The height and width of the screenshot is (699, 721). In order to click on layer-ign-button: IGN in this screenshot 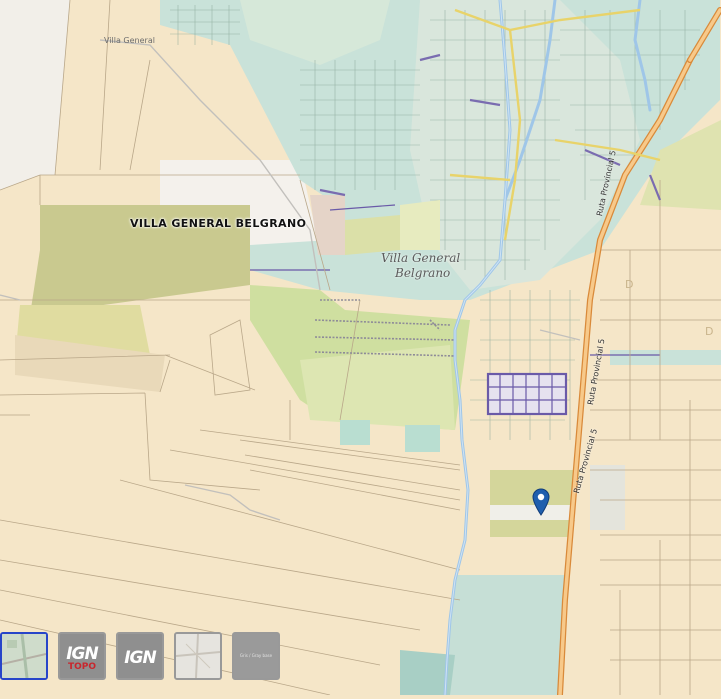, I will do `click(140, 656)`.